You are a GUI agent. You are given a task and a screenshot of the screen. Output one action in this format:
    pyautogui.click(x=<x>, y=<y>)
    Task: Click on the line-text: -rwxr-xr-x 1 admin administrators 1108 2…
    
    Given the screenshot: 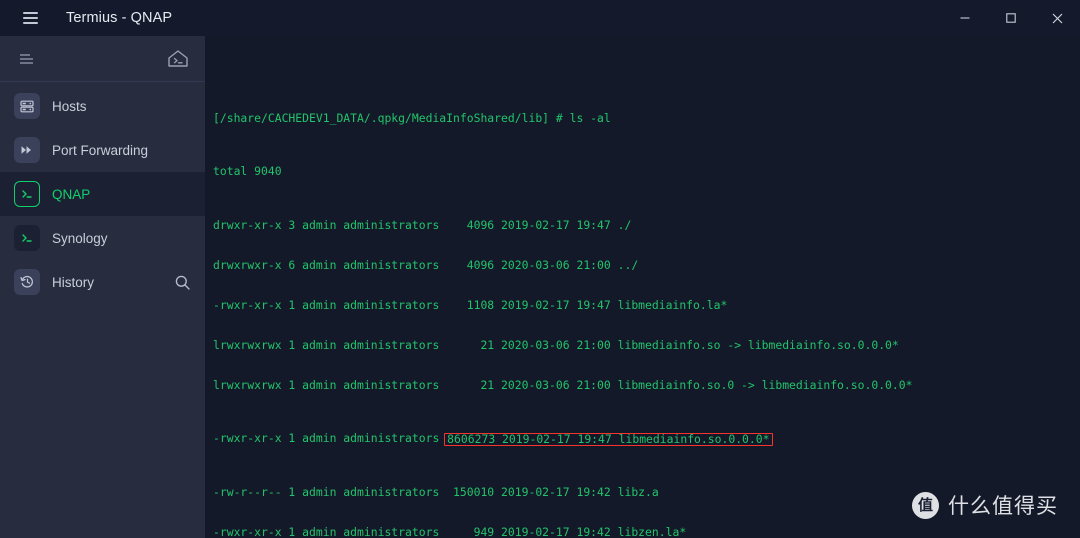 What is the action you would take?
    pyautogui.click(x=470, y=304)
    